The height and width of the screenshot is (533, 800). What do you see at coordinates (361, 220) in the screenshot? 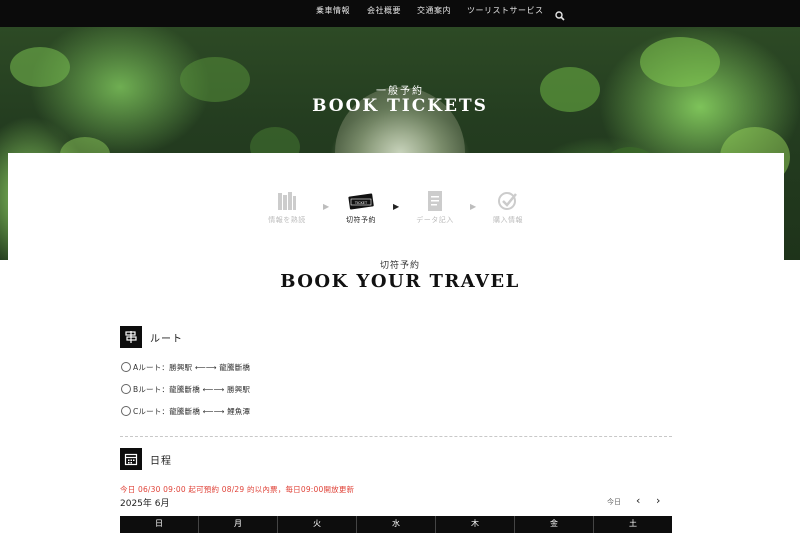
I see `step-label: 切符予約` at bounding box center [361, 220].